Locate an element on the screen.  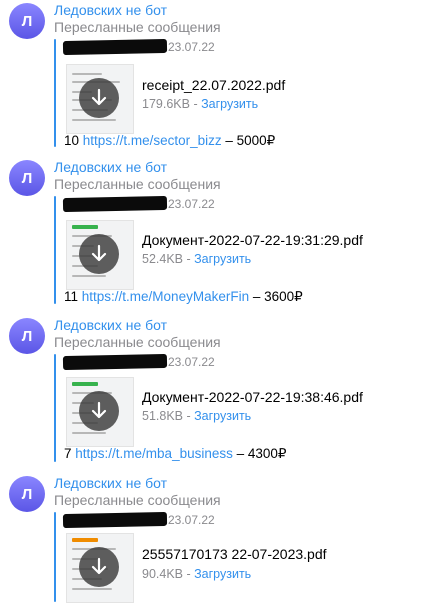
message-caption: 11 https://t.me/MoneyMakerFin – 3600₽ is located at coordinates (183, 297).